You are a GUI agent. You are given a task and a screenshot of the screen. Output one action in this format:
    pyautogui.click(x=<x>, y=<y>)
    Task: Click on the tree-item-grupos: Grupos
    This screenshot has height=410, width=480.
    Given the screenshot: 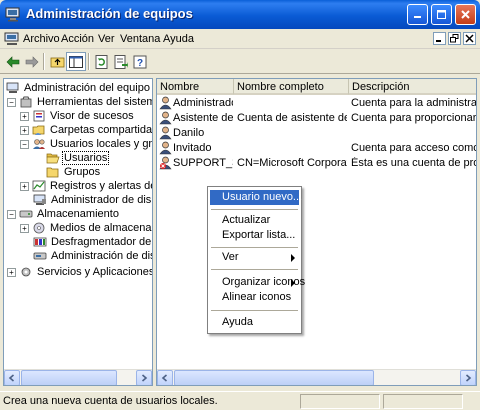 What is the action you would take?
    pyautogui.click(x=73, y=172)
    